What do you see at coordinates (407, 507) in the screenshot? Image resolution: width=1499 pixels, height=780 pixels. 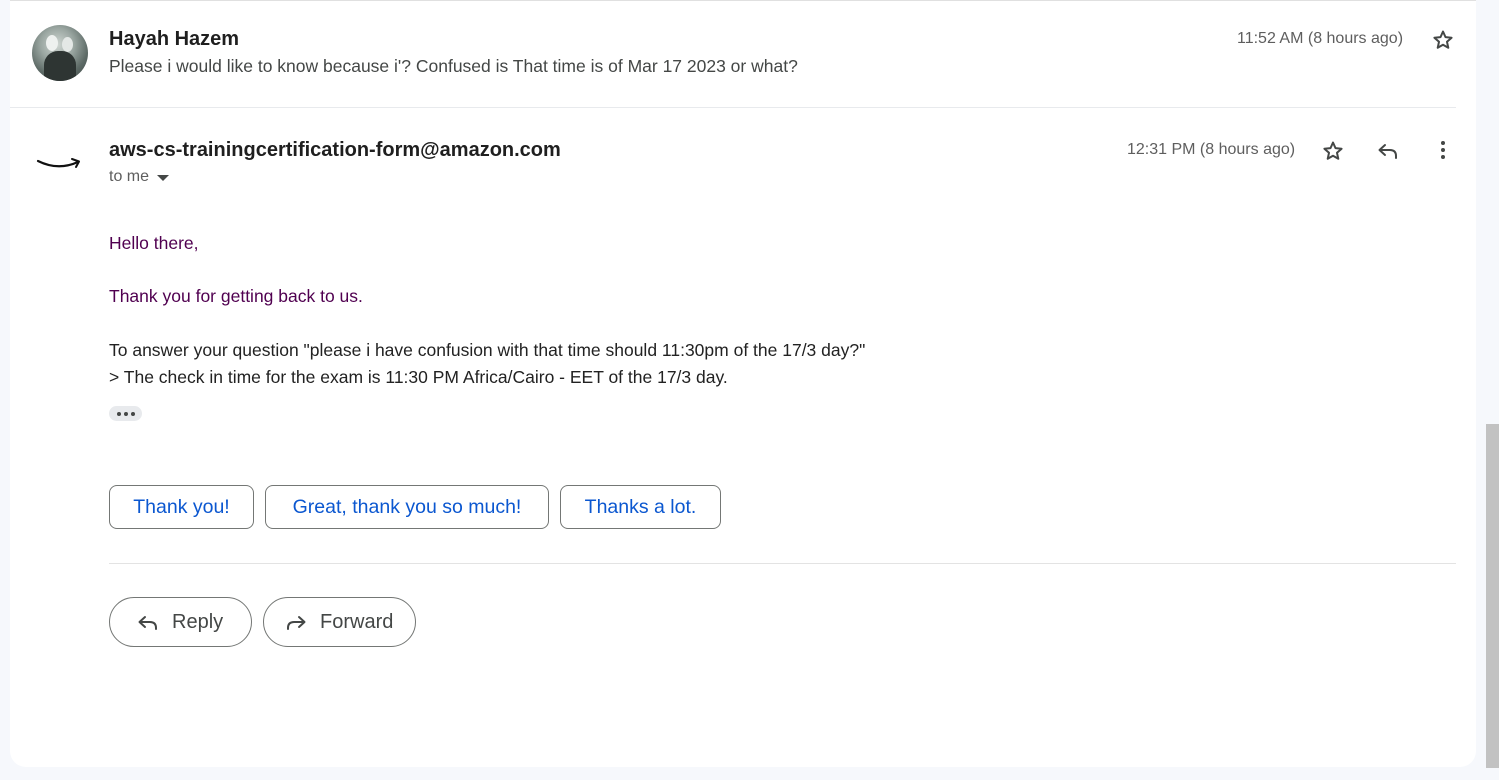 I see `smart-reply-chip: Great, thank you so much!` at bounding box center [407, 507].